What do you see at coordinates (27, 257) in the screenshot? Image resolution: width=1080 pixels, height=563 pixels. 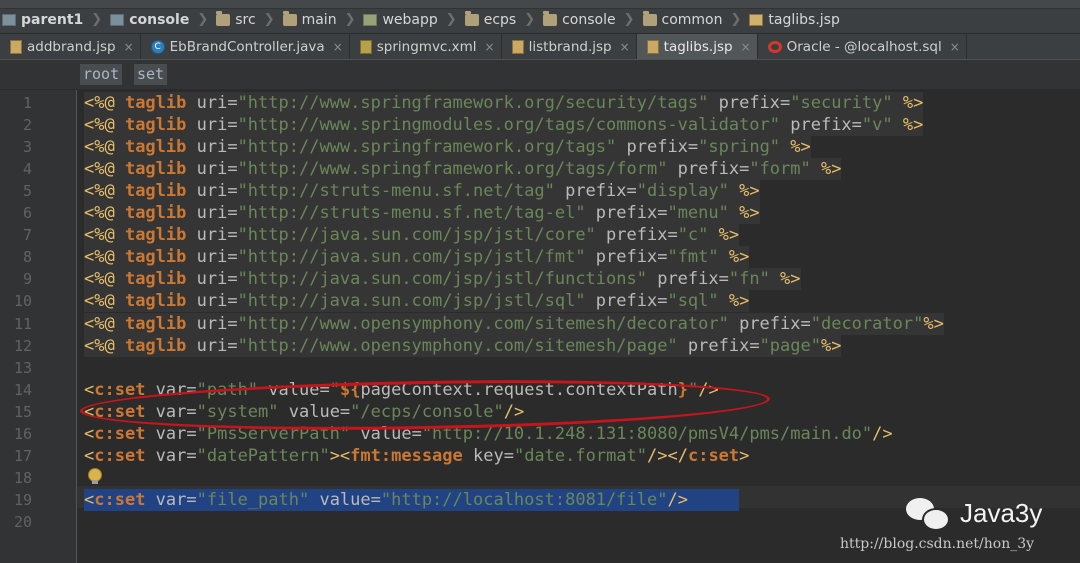 I see `line-number: 8` at bounding box center [27, 257].